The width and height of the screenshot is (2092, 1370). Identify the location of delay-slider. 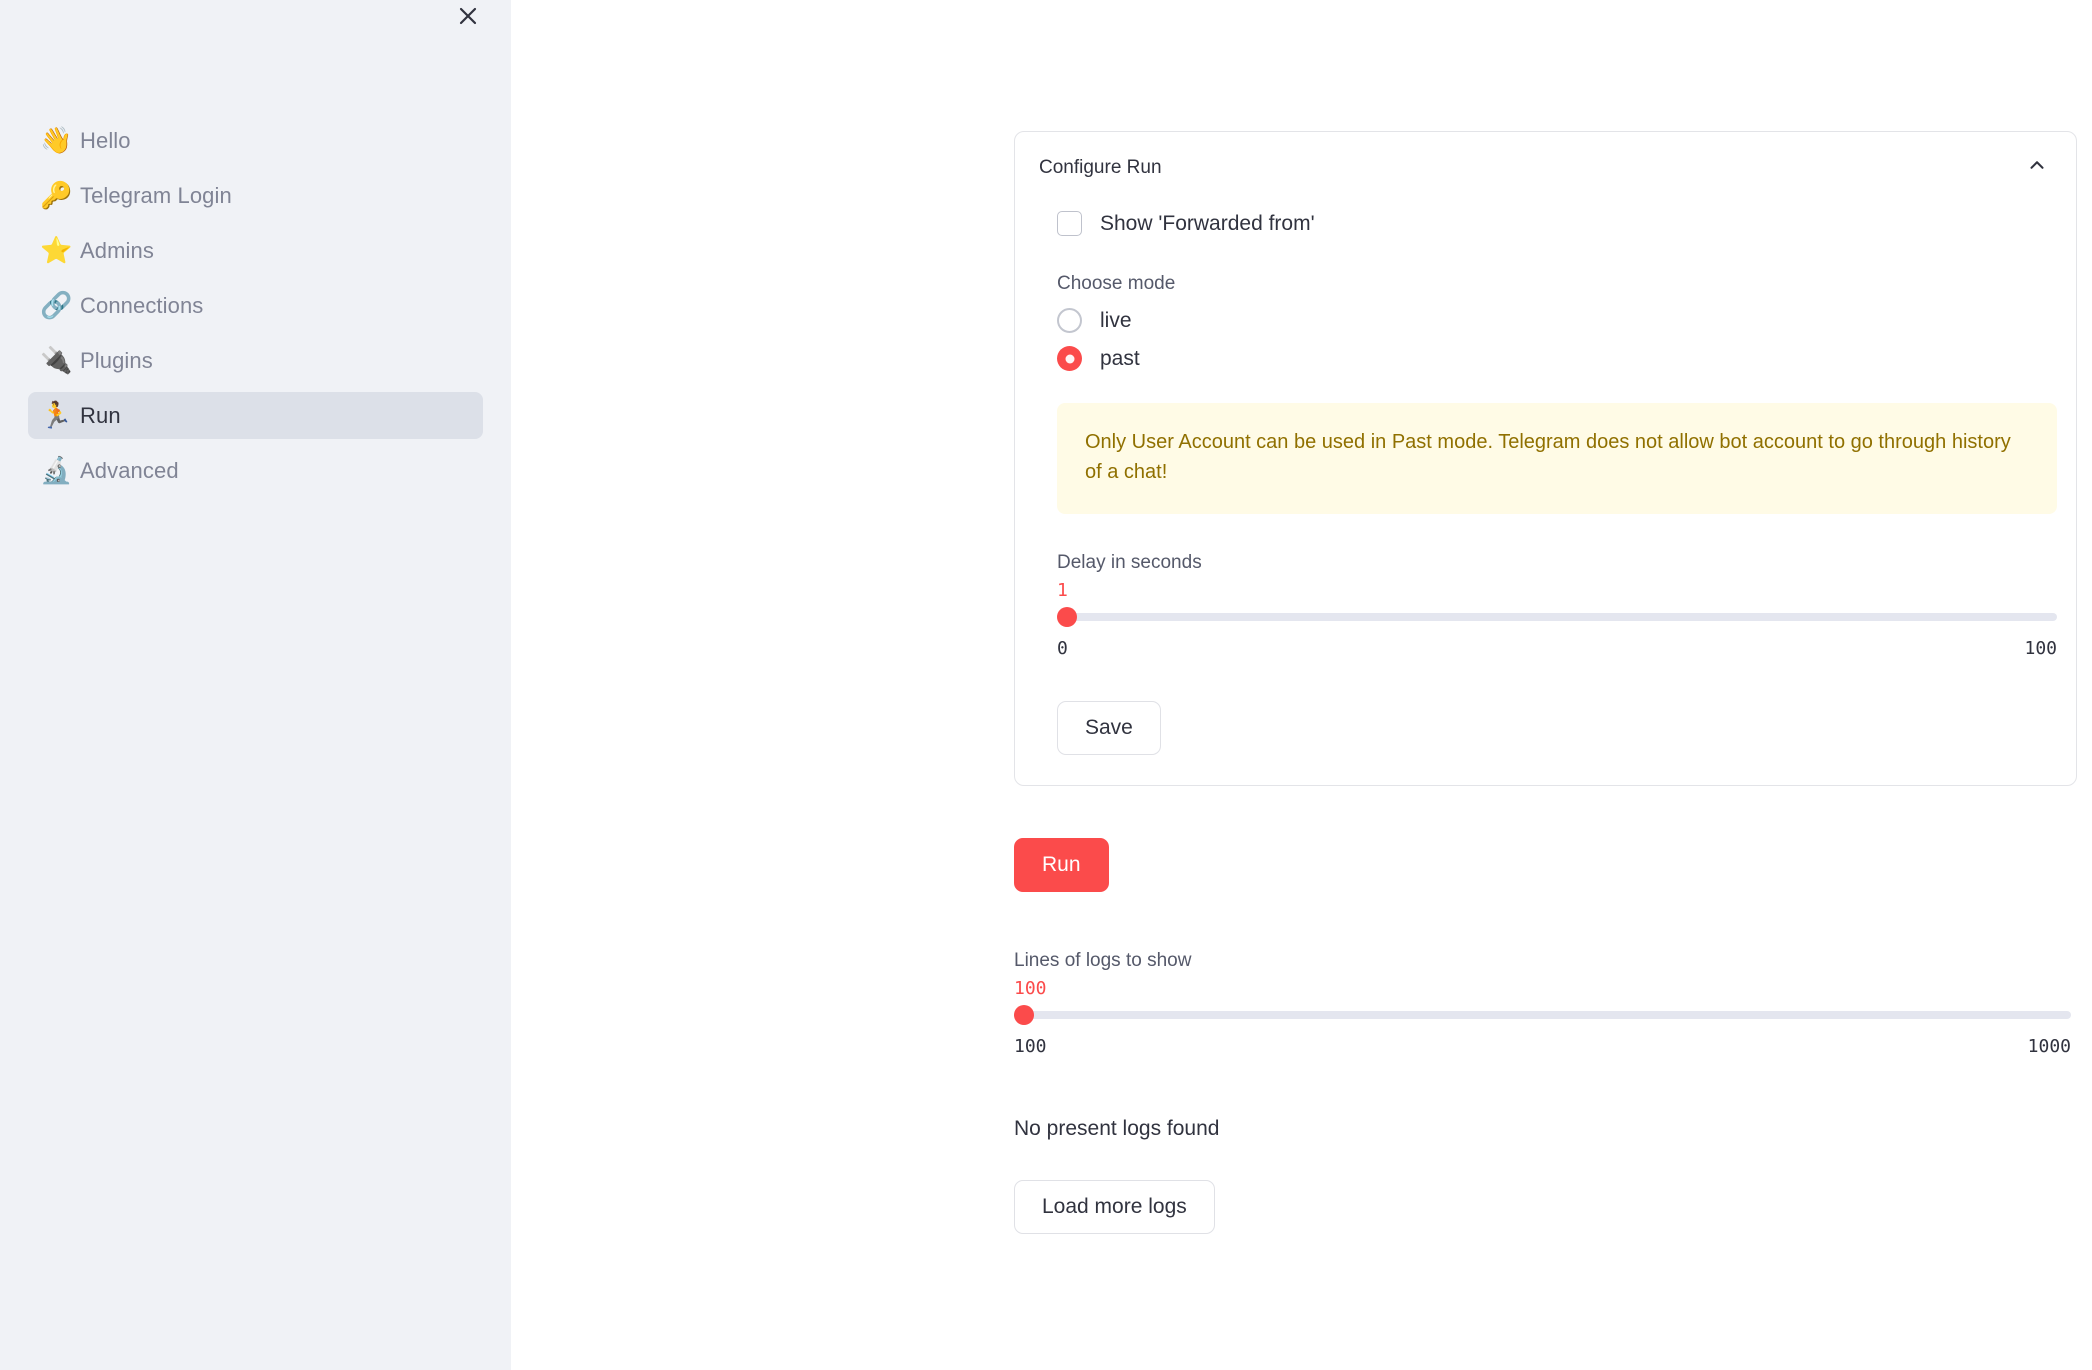
(1557, 616).